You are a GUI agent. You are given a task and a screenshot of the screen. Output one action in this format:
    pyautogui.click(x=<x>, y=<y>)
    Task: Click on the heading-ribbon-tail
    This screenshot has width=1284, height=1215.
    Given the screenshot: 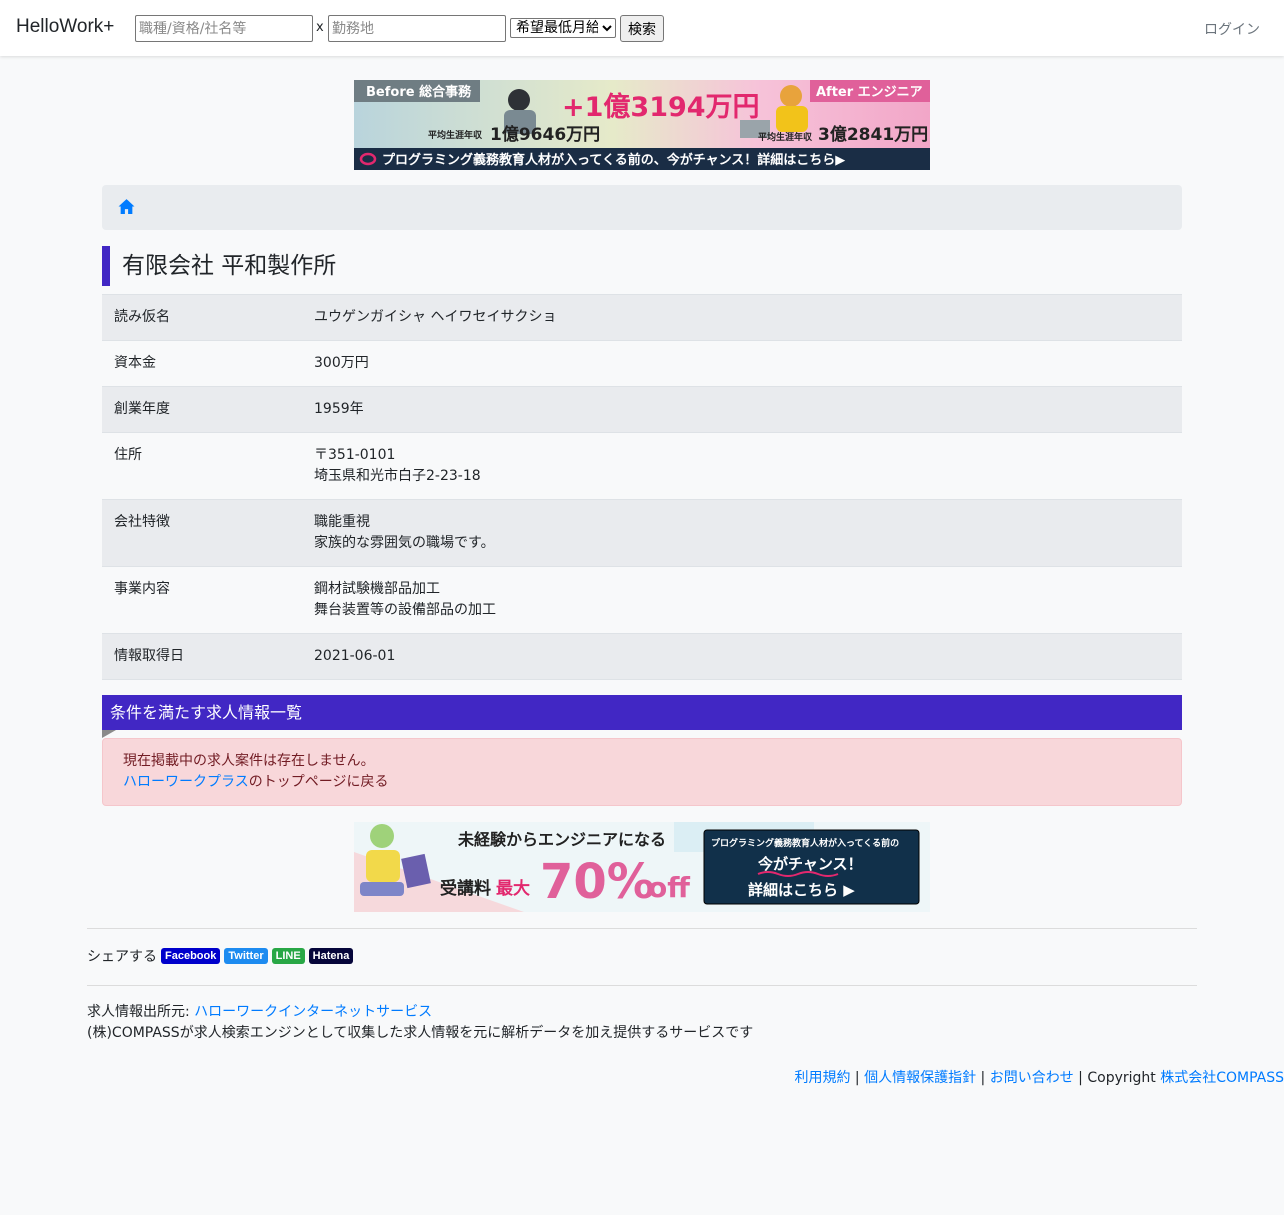 What is the action you would take?
    pyautogui.click(x=109, y=734)
    